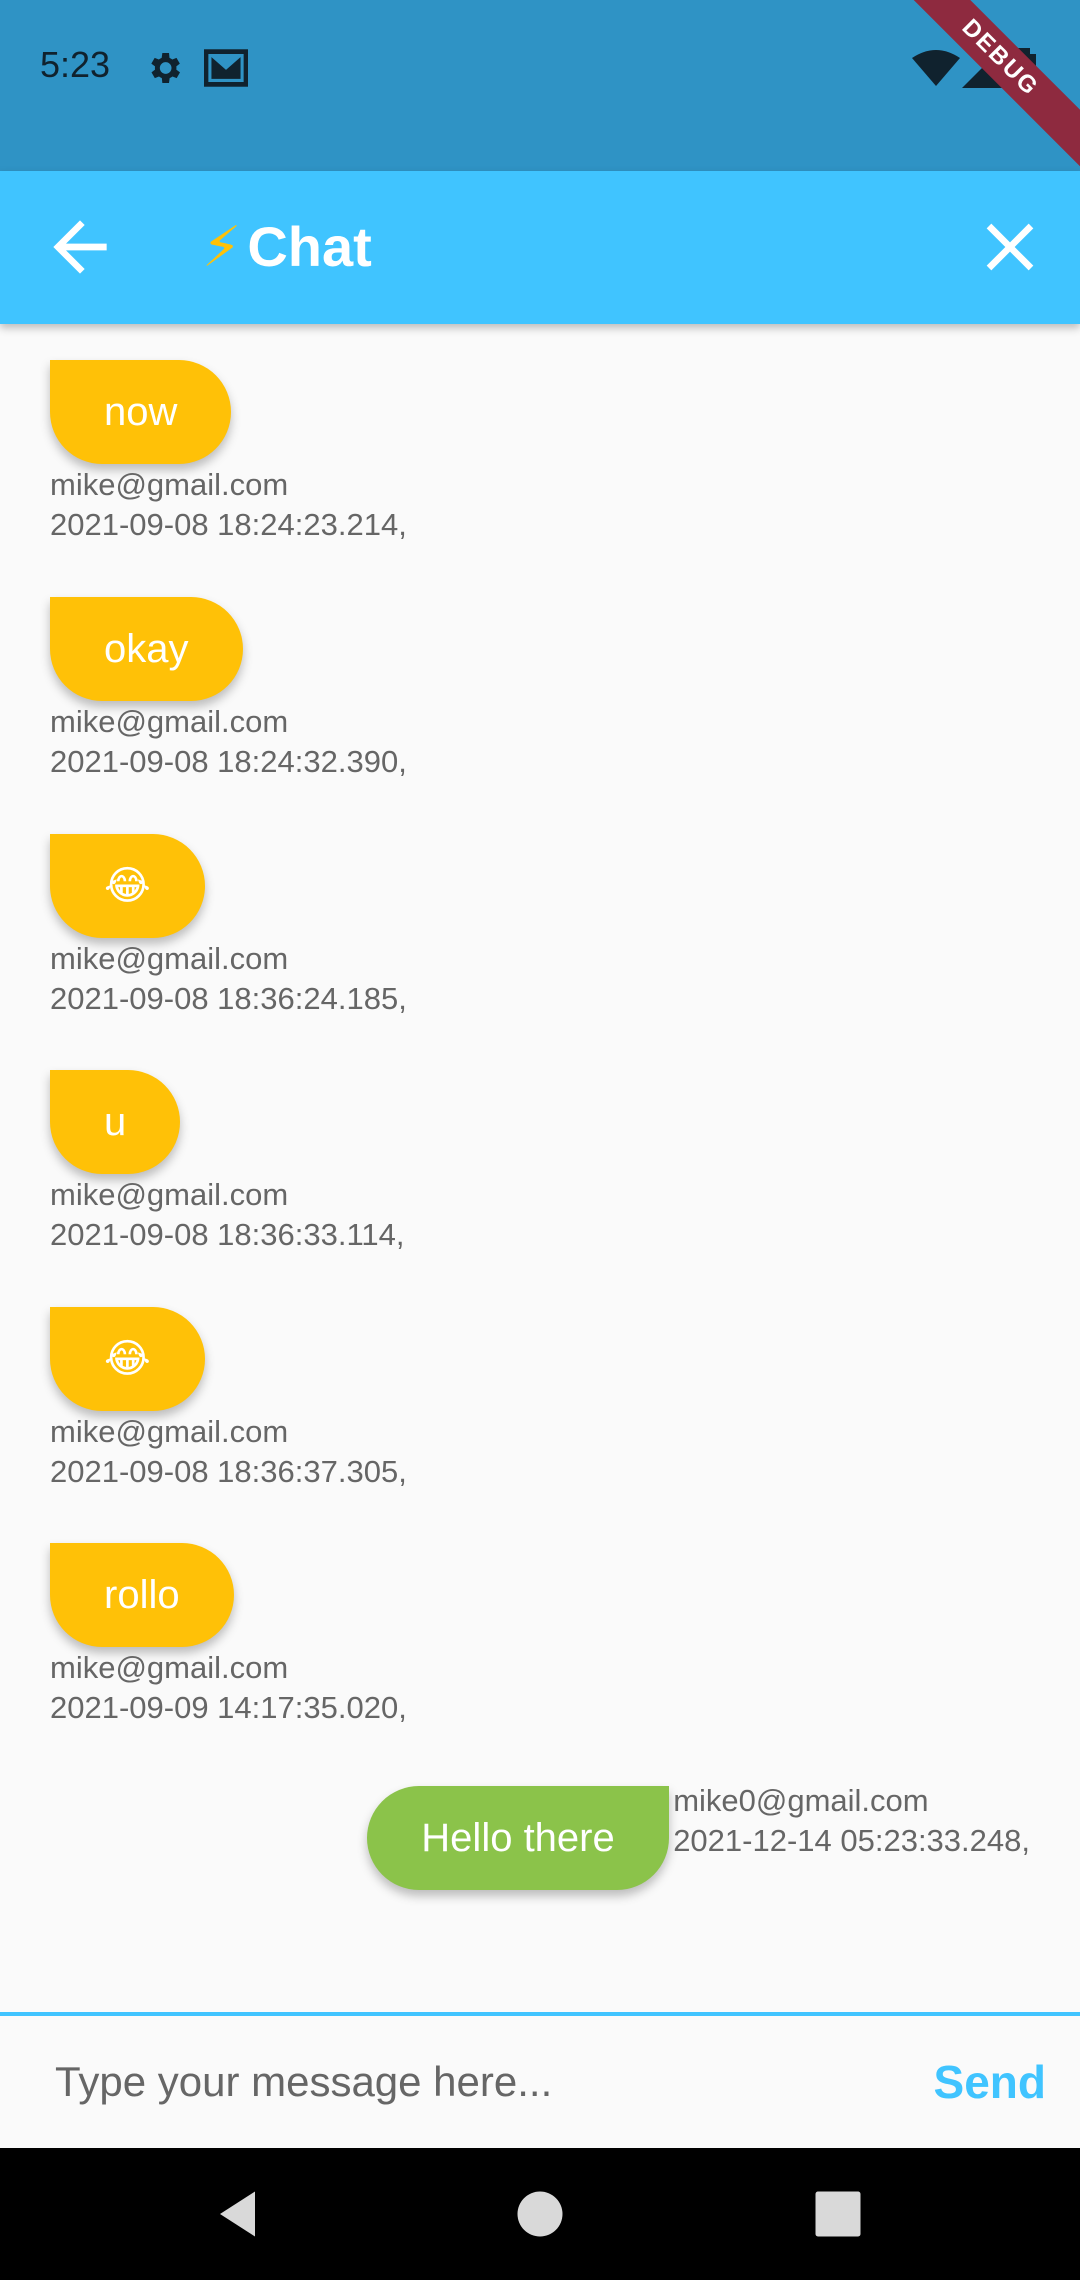  Describe the element at coordinates (146, 649) in the screenshot. I see `message-bubble: okay` at that location.